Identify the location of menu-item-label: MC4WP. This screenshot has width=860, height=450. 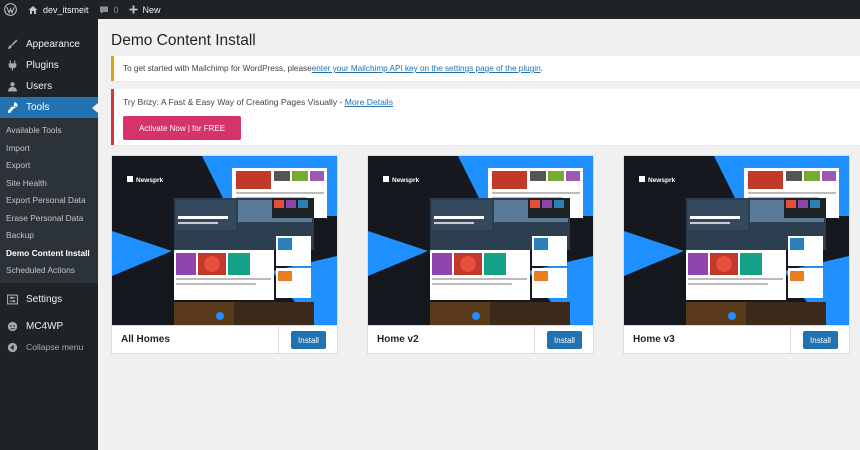
(45, 326).